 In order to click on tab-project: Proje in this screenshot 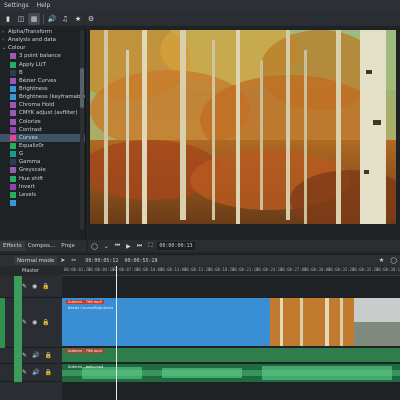, I will do `click(68, 246)`.